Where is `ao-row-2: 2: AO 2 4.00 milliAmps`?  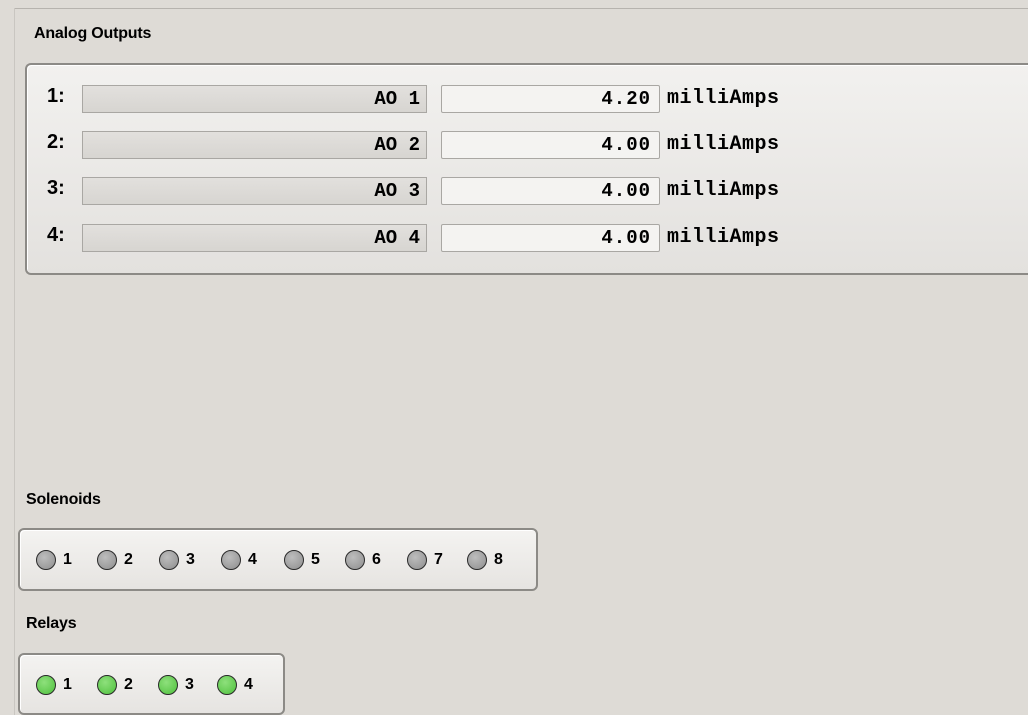 ao-row-2: 2: AO 2 4.00 milliAmps is located at coordinates (527, 145).